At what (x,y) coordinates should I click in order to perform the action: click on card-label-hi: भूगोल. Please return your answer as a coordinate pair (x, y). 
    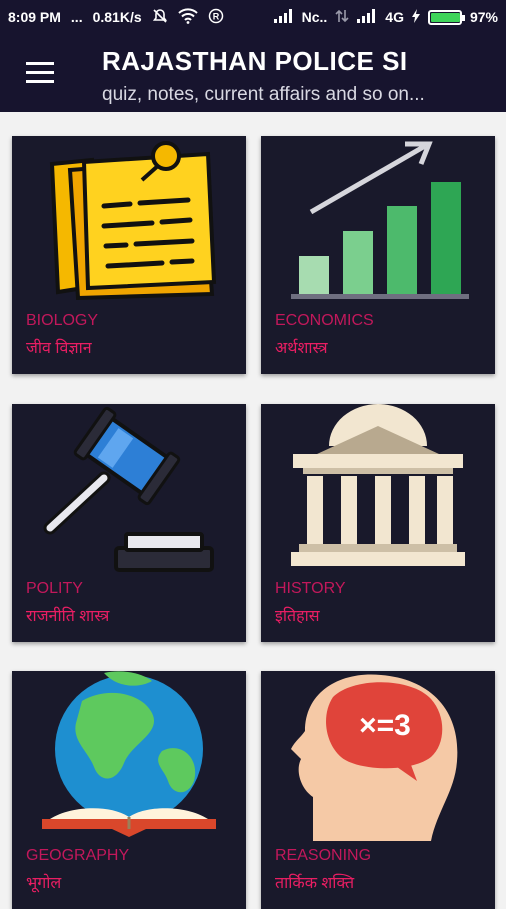
    Looking at the image, I should click on (44, 883).